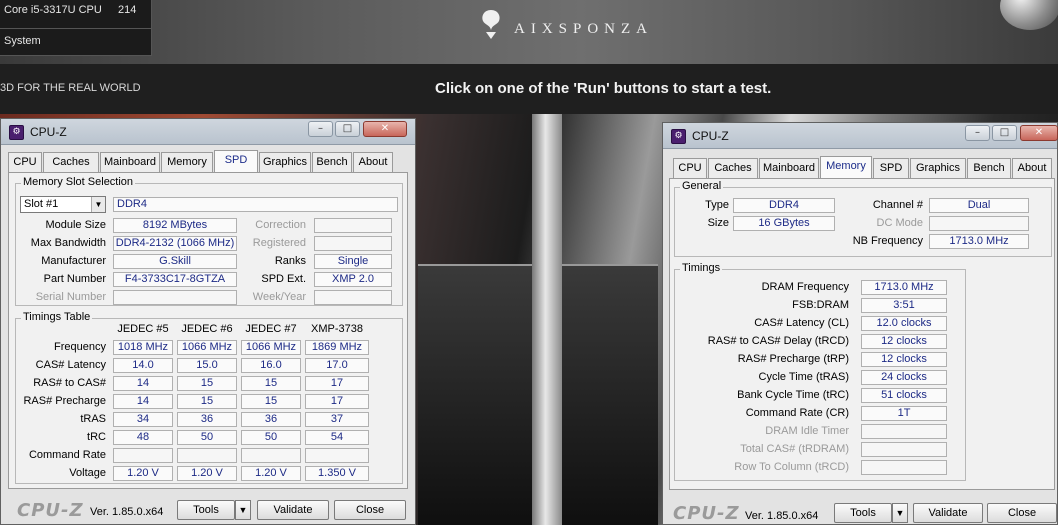  I want to click on divider, so click(76, 28).